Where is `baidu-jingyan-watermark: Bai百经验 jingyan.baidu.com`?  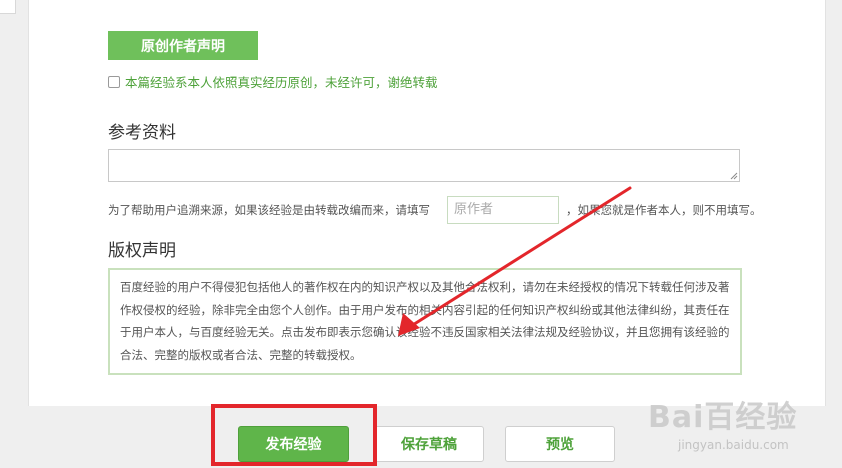 baidu-jingyan-watermark: Bai百经验 jingyan.baidu.com is located at coordinates (743, 427).